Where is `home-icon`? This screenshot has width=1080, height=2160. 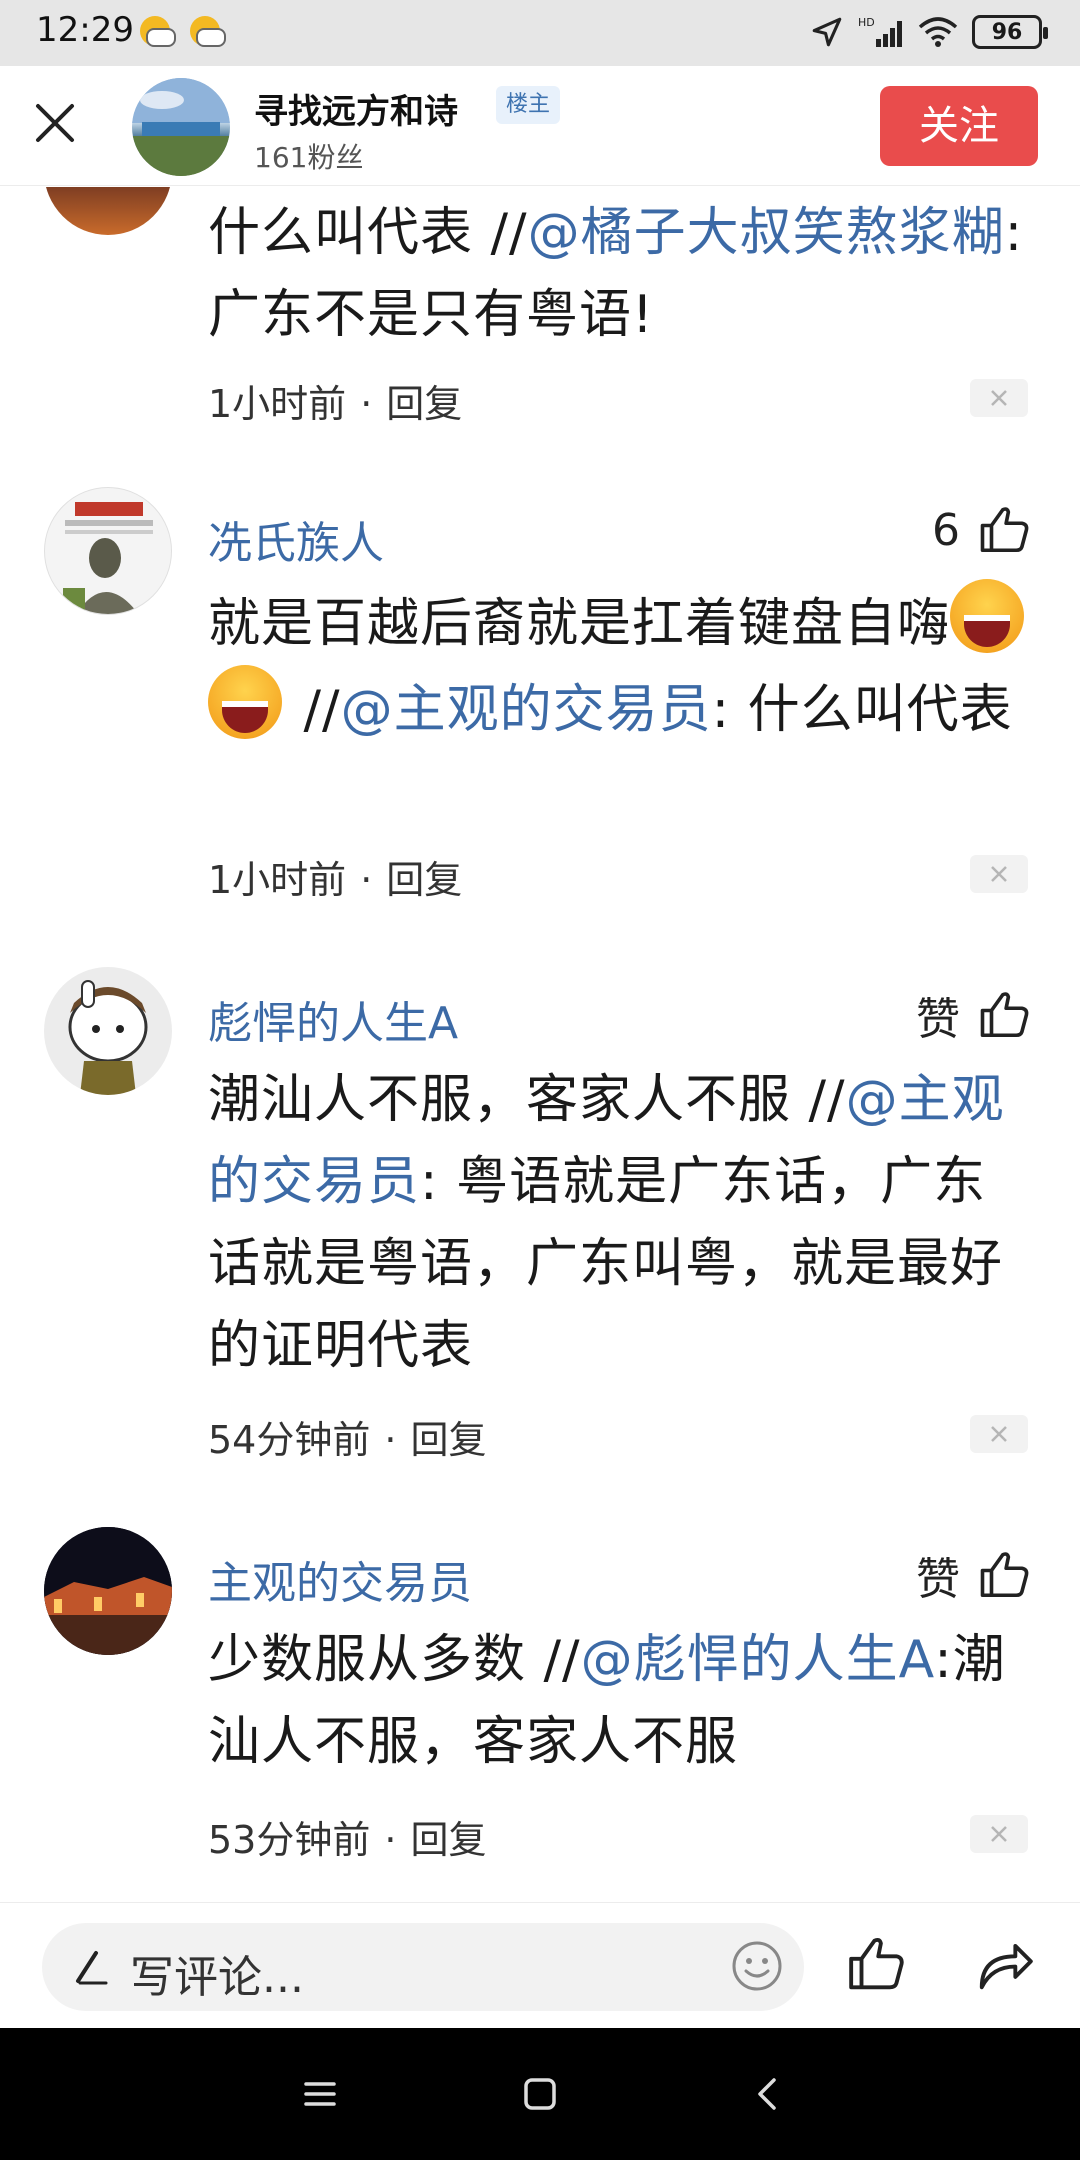 home-icon is located at coordinates (540, 2094).